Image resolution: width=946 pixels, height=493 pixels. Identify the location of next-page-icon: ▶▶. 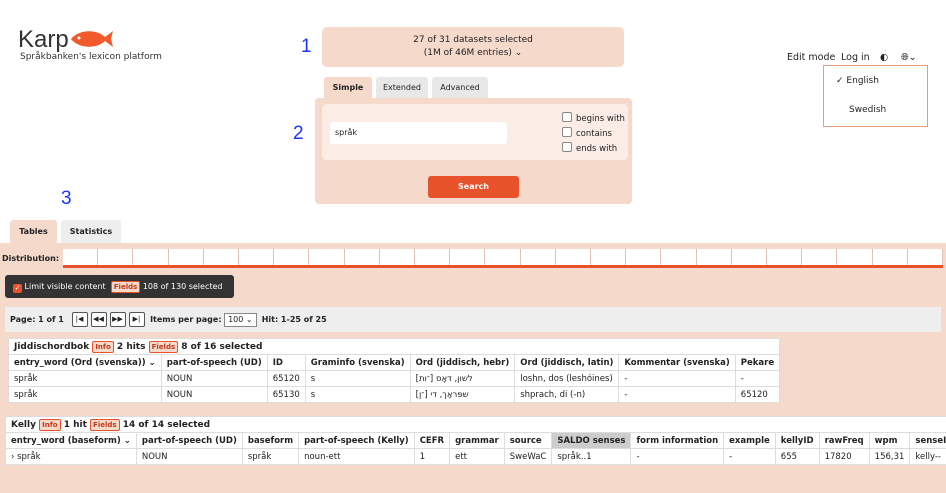
(117, 319).